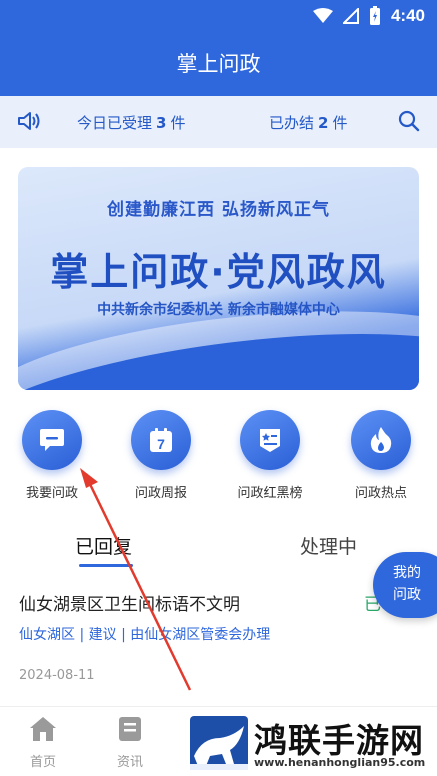 The height and width of the screenshot is (776, 437). Describe the element at coordinates (218, 456) in the screenshot. I see `quick-actions: 我要问政 7 问政周报 问政红黑榜 问政热点` at that location.